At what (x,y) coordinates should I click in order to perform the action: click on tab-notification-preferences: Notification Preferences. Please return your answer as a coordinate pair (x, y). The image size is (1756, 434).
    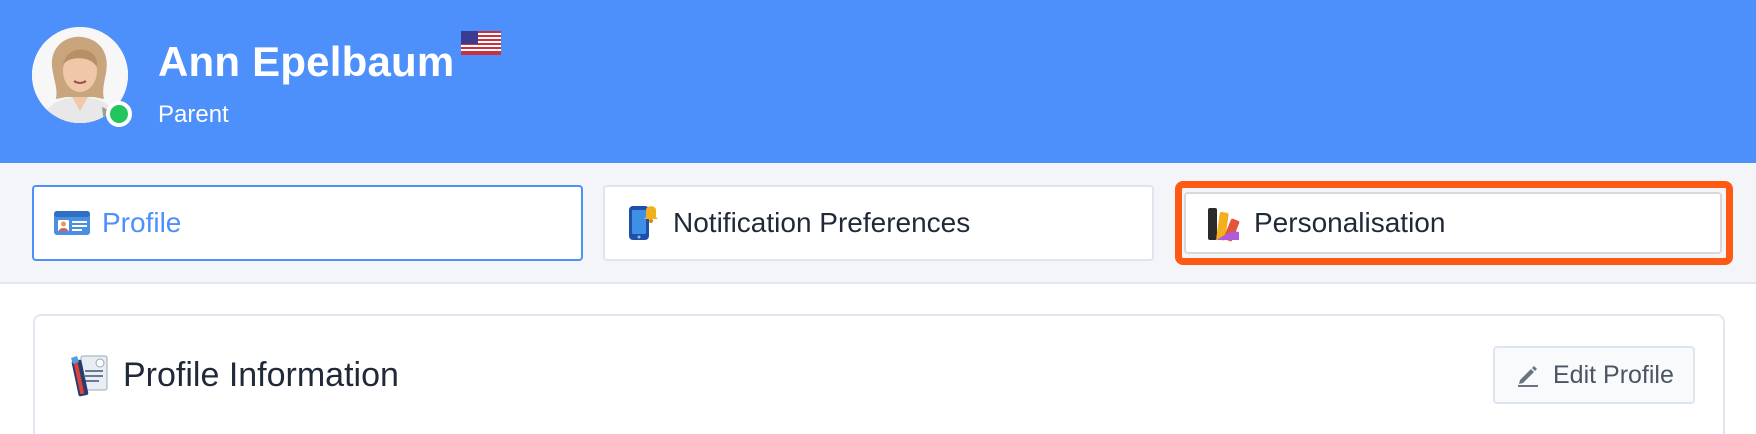
    Looking at the image, I should click on (878, 223).